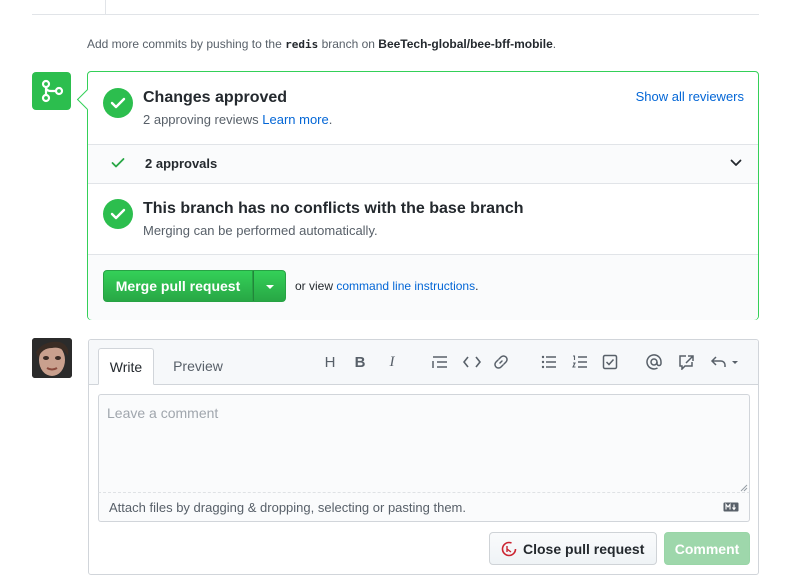 Image resolution: width=794 pixels, height=581 pixels. Describe the element at coordinates (423, 164) in the screenshot. I see `approvals-toggle-row: 2 approvals` at that location.